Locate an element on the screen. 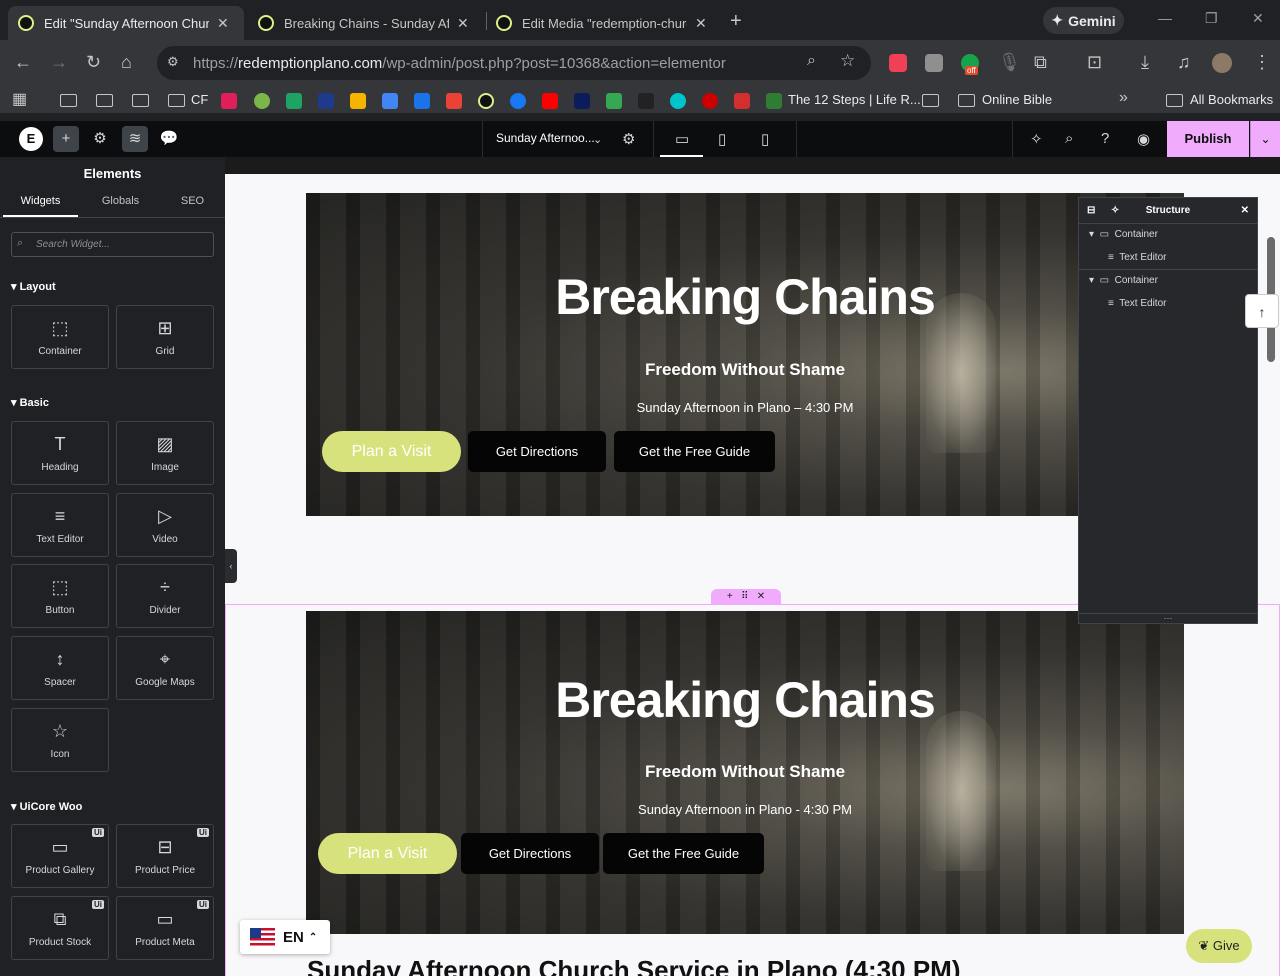 This screenshot has height=976, width=1280. back-icon: ← is located at coordinates (23, 62).